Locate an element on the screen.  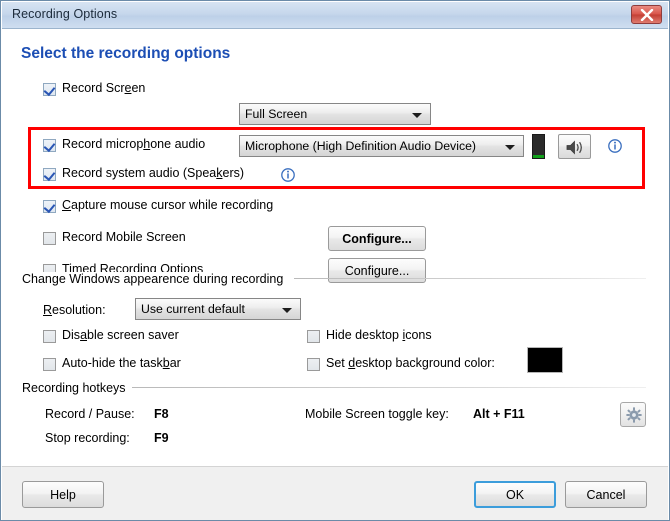
record-pause-label: Record / Pause: is located at coordinates (90, 414).